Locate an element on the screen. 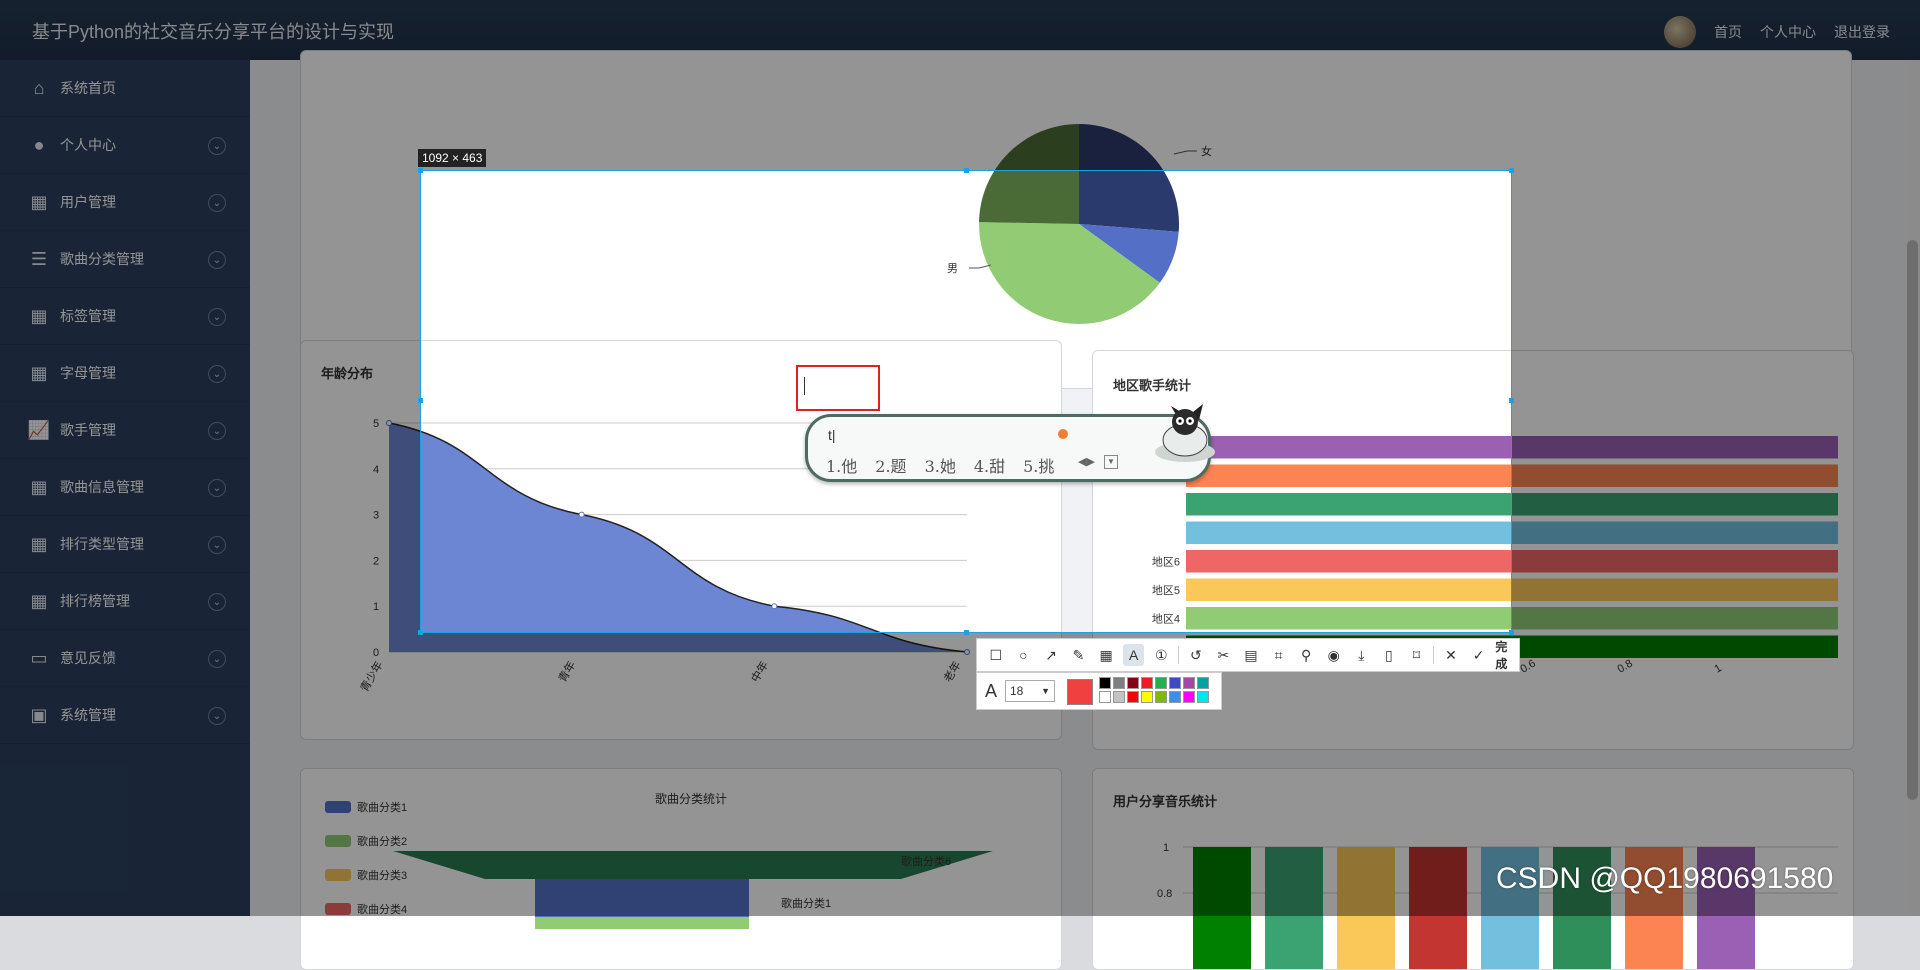 Image resolution: width=1920 pixels, height=970 pixels. sidebar-item: ⌂ 系统首页 is located at coordinates (125, 88).